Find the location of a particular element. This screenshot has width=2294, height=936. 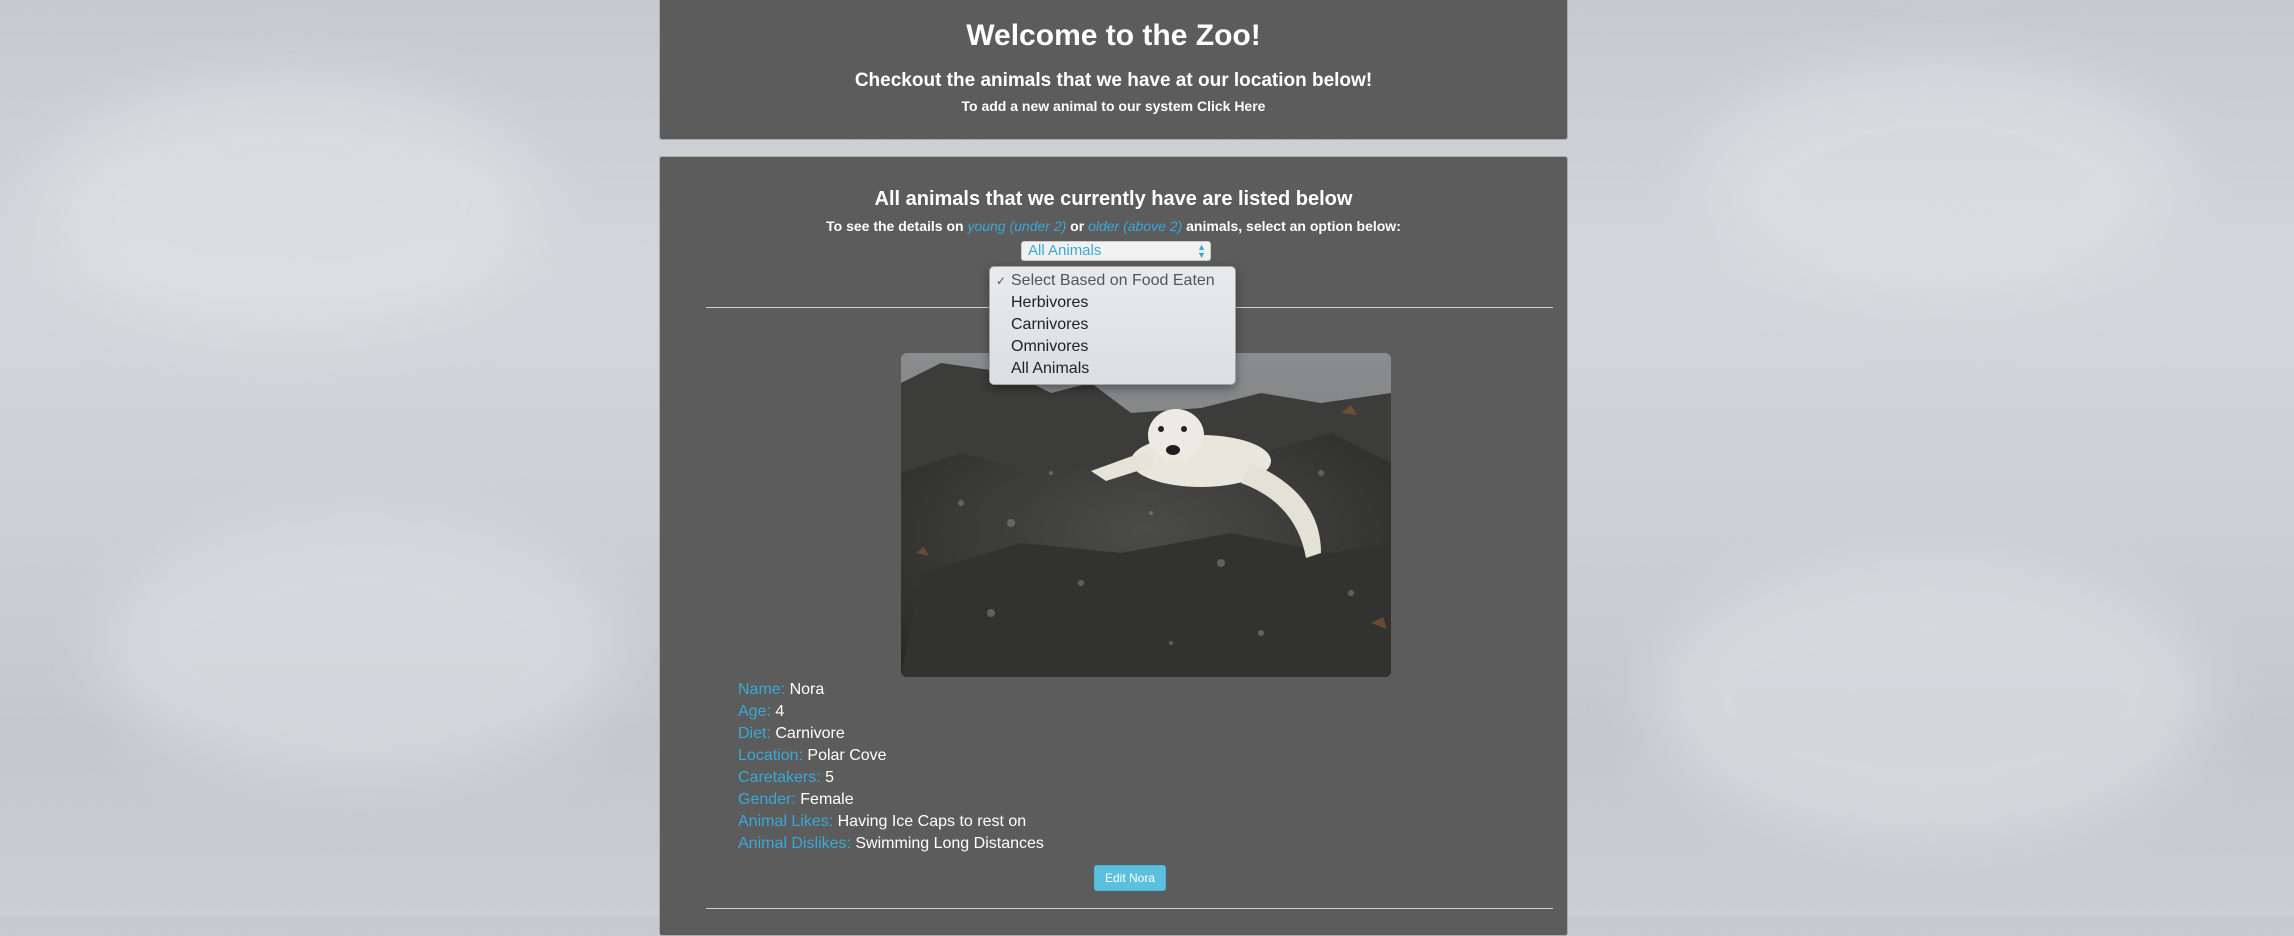

detail-value: Having Ice Caps to rest on is located at coordinates (932, 821).